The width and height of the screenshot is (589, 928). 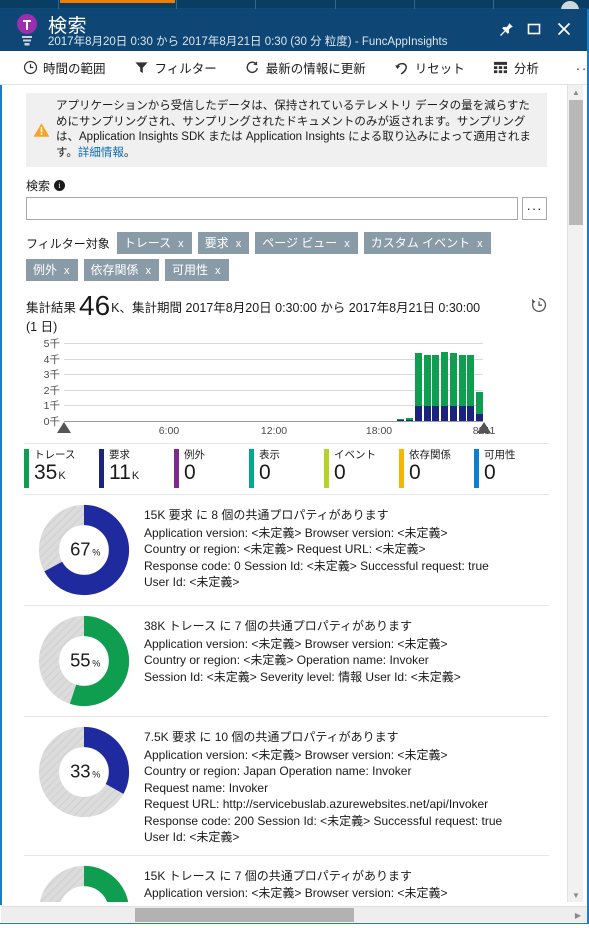 What do you see at coordinates (211, 468) in the screenshot?
I see `legend-item: 例外 0` at bounding box center [211, 468].